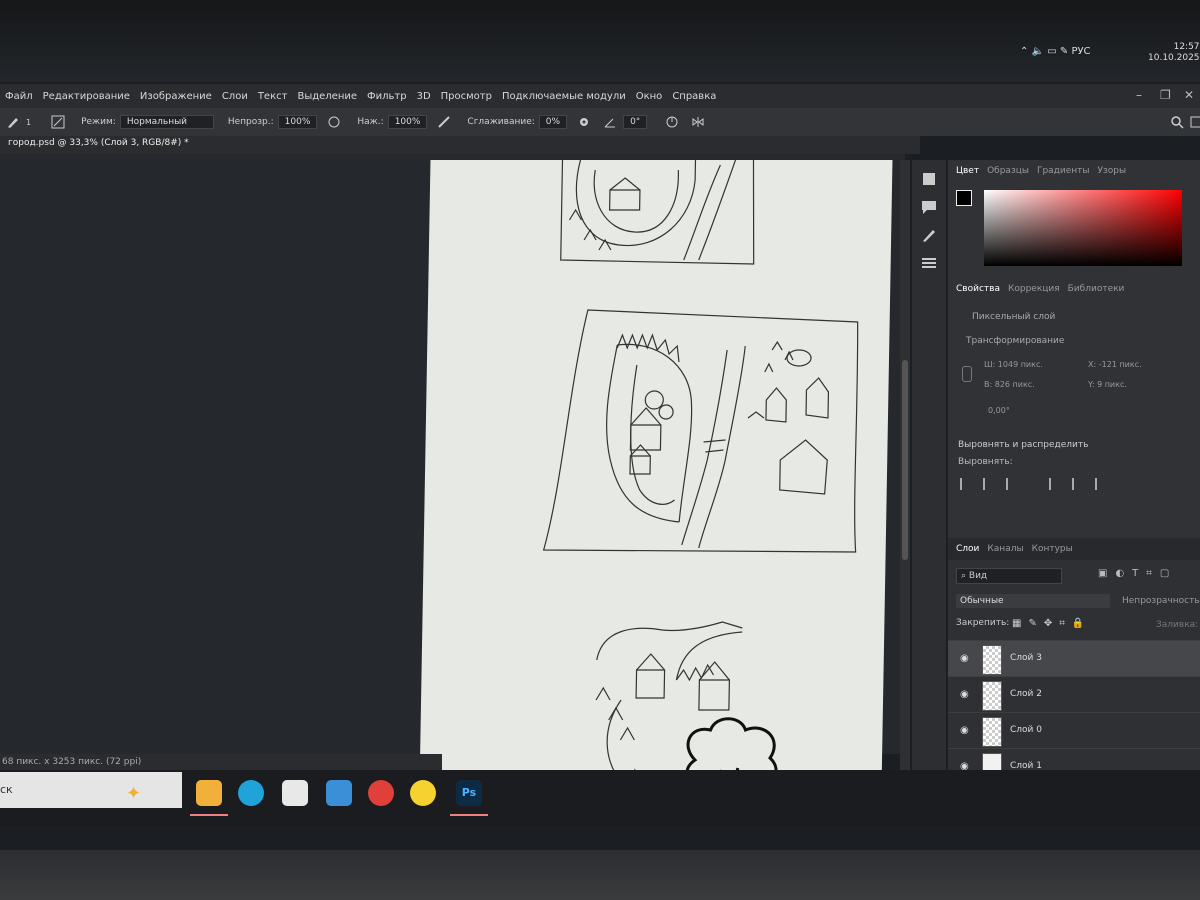 The height and width of the screenshot is (900, 1200). What do you see at coordinates (1056, 484) in the screenshot?
I see `align-top-icon` at bounding box center [1056, 484].